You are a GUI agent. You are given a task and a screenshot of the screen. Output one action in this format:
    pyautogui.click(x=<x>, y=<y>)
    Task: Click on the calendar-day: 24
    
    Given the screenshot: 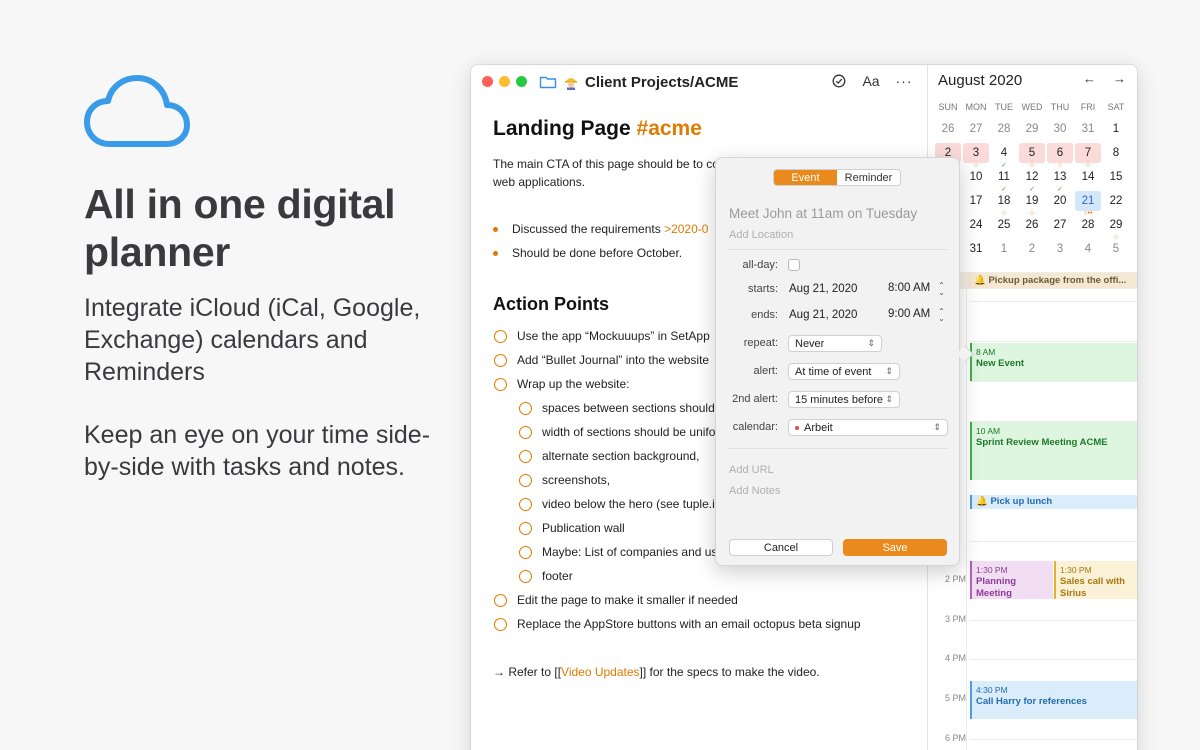 What is the action you would take?
    pyautogui.click(x=976, y=225)
    